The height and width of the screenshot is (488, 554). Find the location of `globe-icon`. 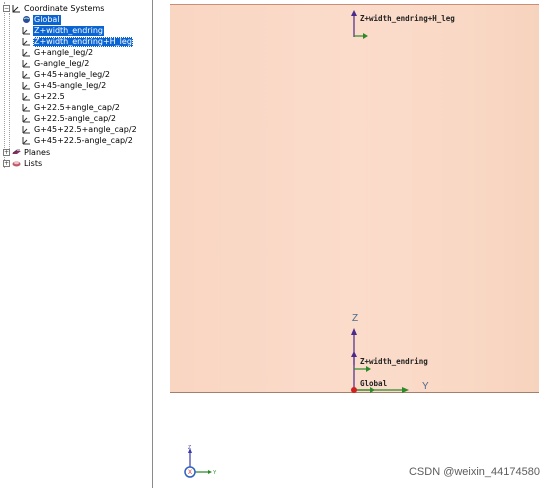

globe-icon is located at coordinates (26, 19).